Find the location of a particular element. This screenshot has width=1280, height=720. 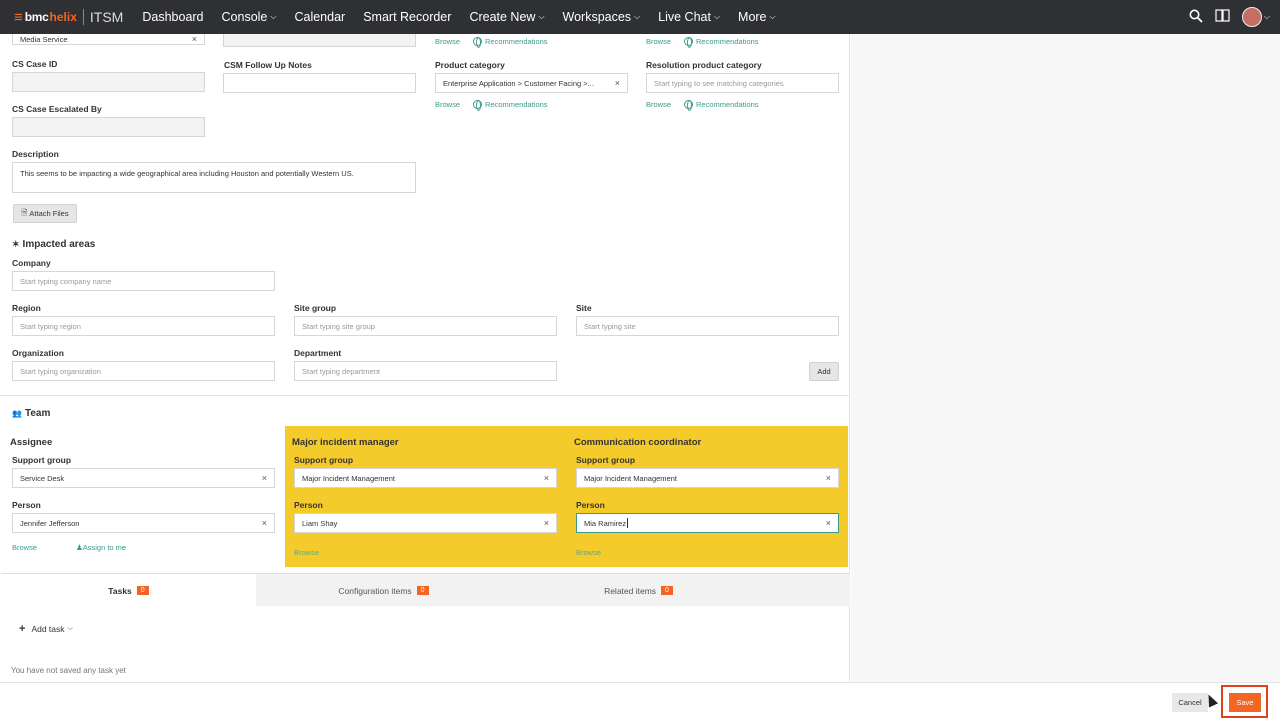

organization-input: Start typing organization is located at coordinates (143, 371).